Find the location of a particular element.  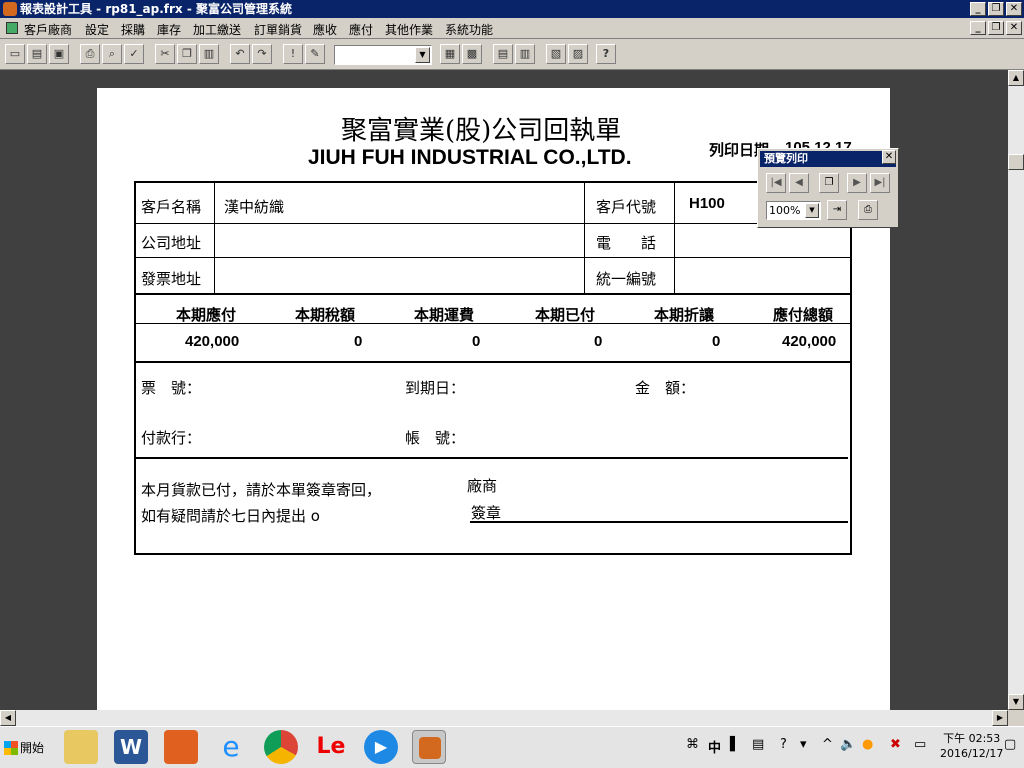

menu-purchasing: 採購 is located at coordinates (133, 29).